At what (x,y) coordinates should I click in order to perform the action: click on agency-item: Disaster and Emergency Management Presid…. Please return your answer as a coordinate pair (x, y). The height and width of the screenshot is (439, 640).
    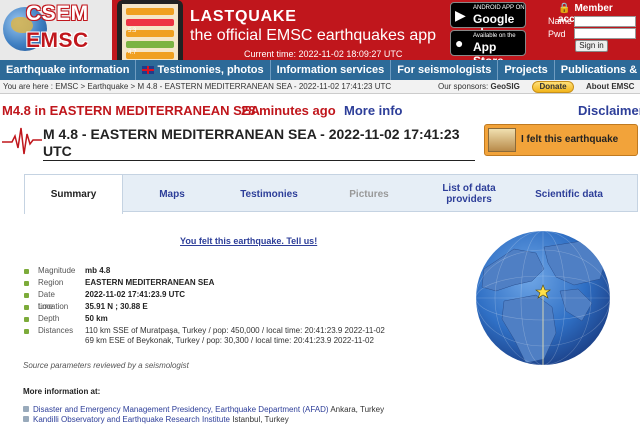
    Looking at the image, I should click on (203, 409).